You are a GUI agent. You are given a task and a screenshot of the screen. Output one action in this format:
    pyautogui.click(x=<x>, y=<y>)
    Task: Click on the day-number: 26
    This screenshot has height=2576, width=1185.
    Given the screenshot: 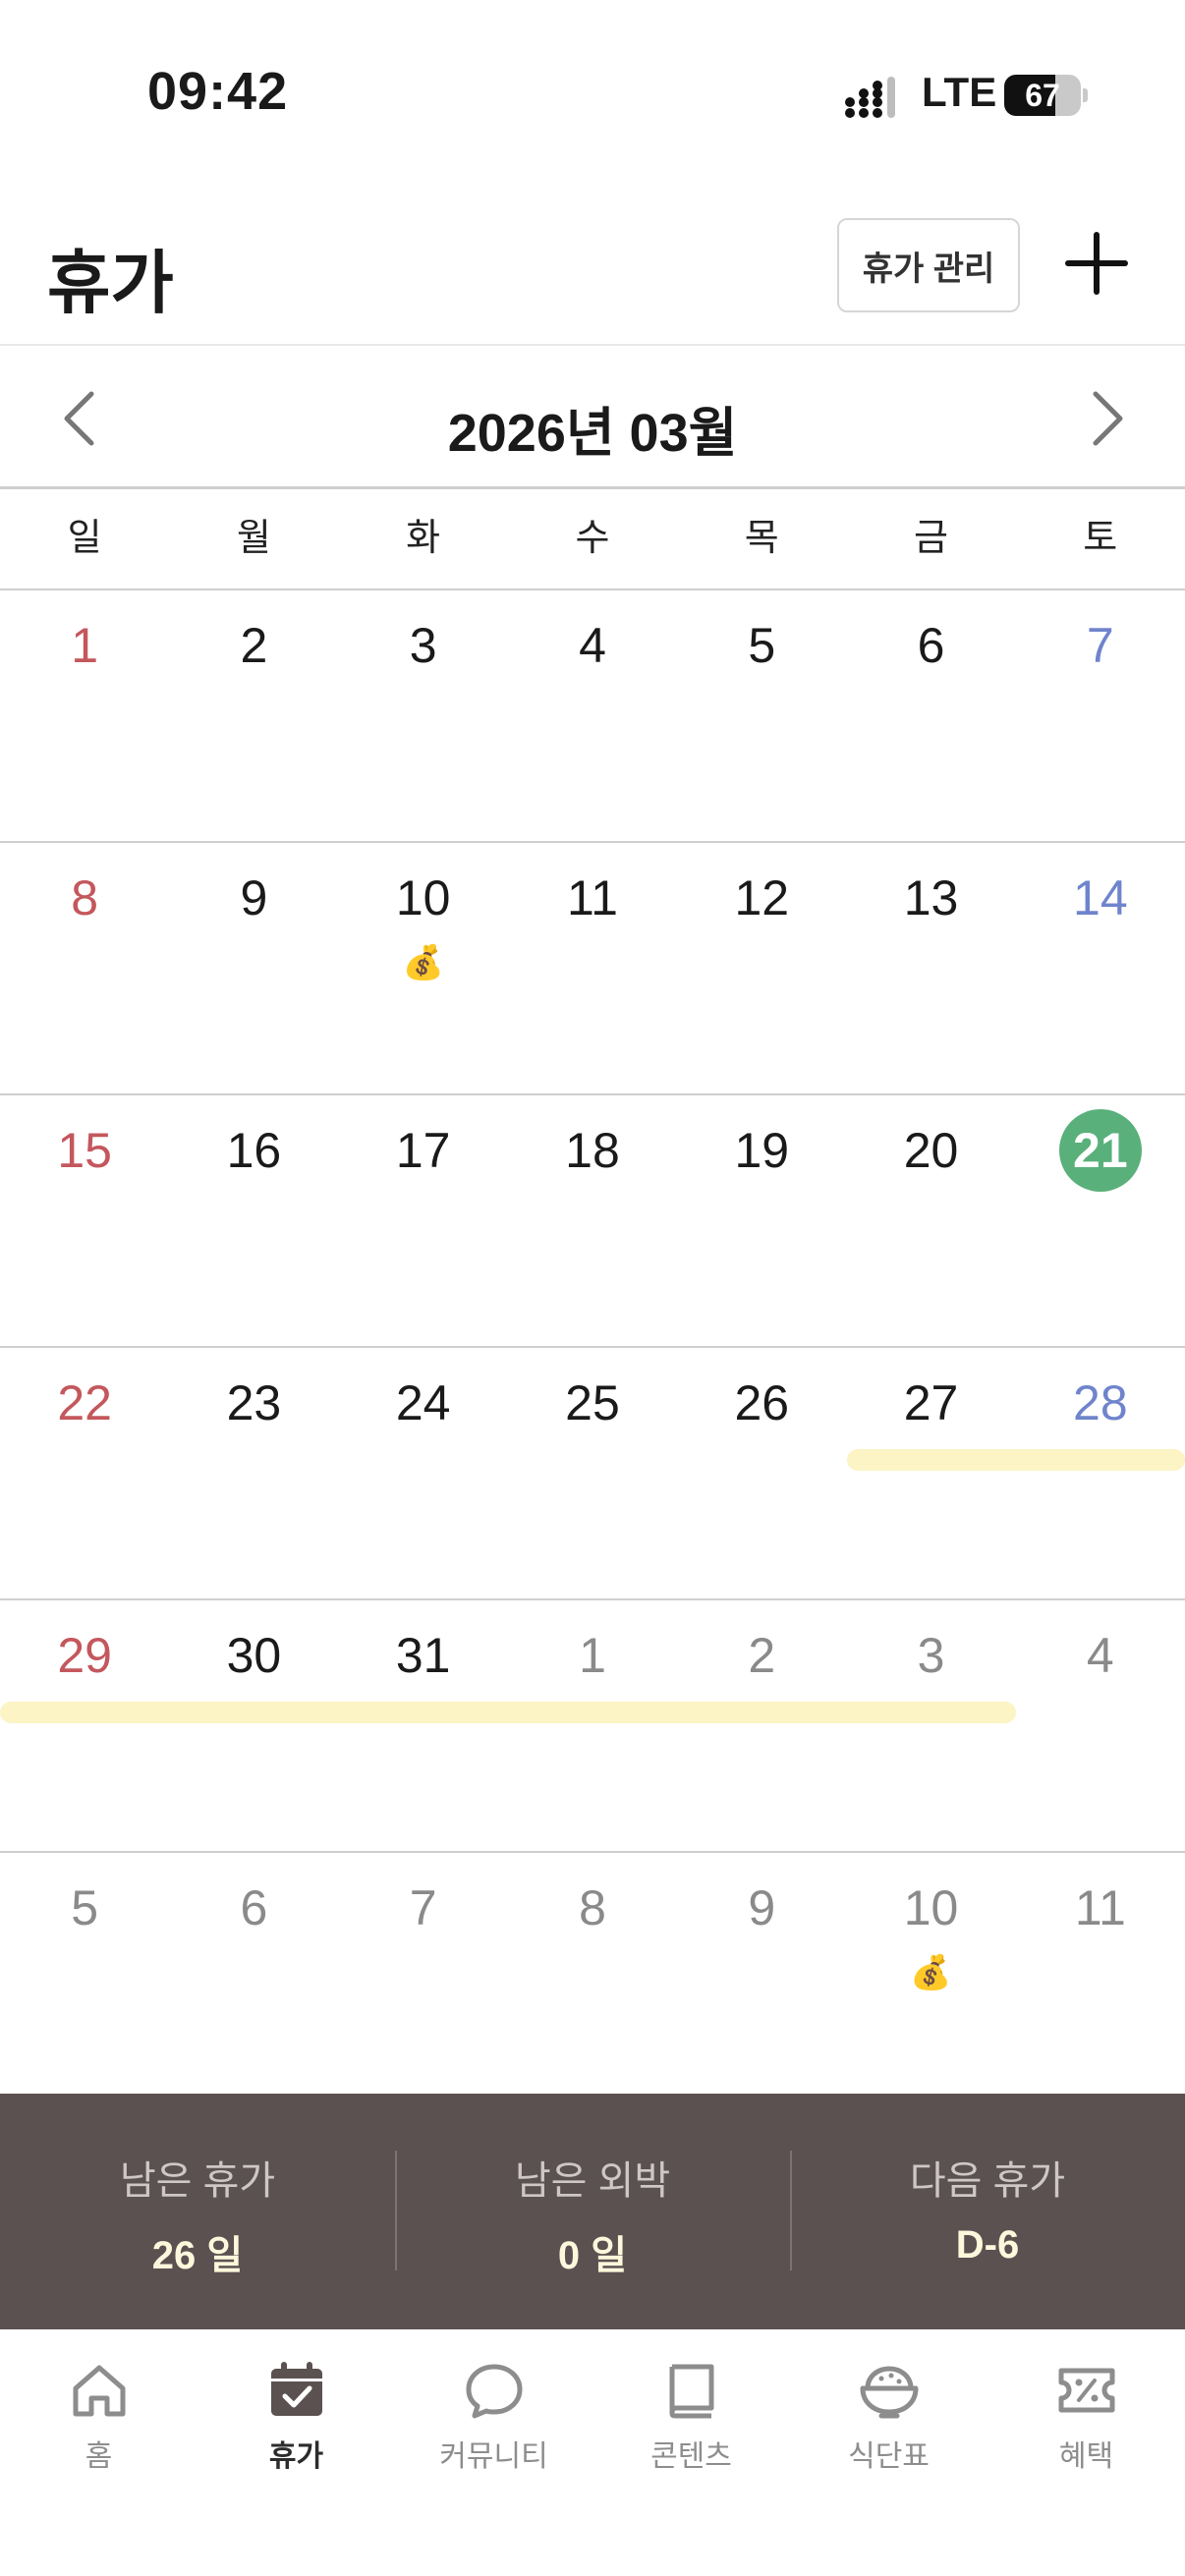 What is the action you would take?
    pyautogui.click(x=762, y=1402)
    